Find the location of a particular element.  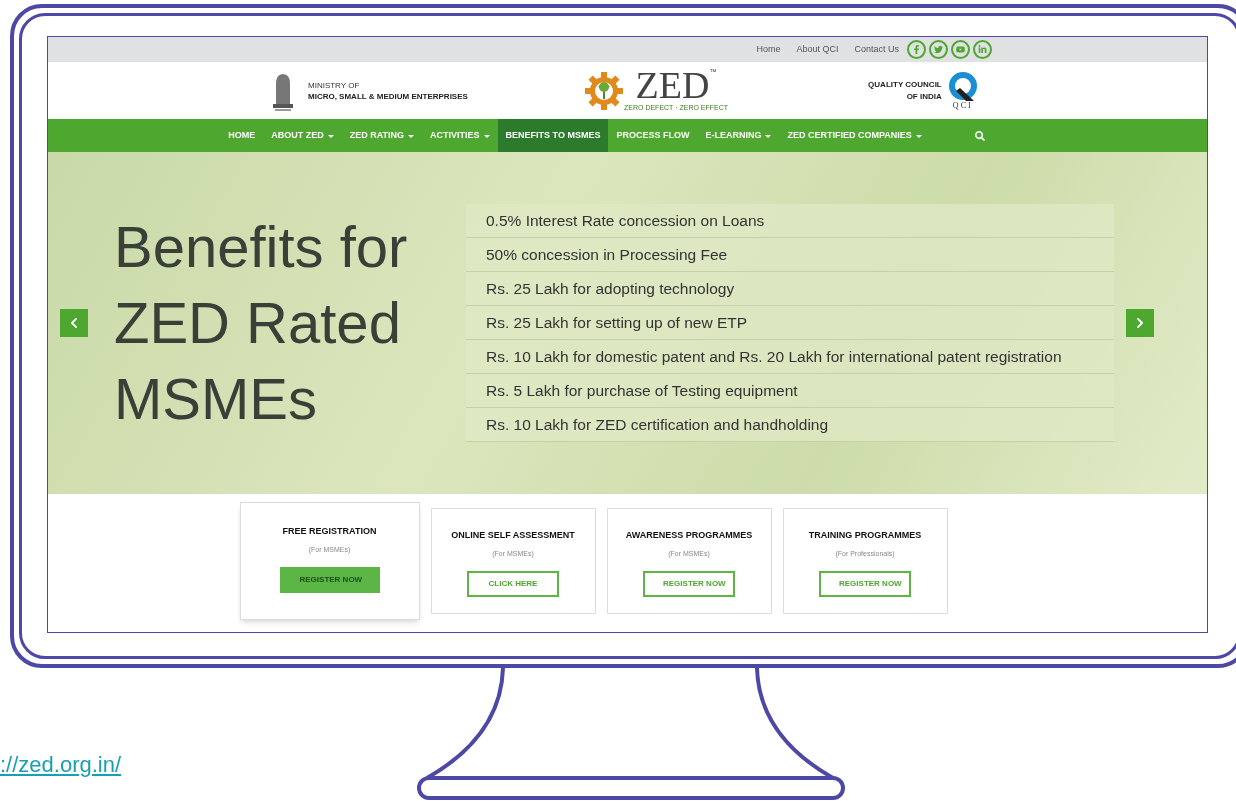

nav-item: BENEFITS TO MSMES is located at coordinates (553, 135).